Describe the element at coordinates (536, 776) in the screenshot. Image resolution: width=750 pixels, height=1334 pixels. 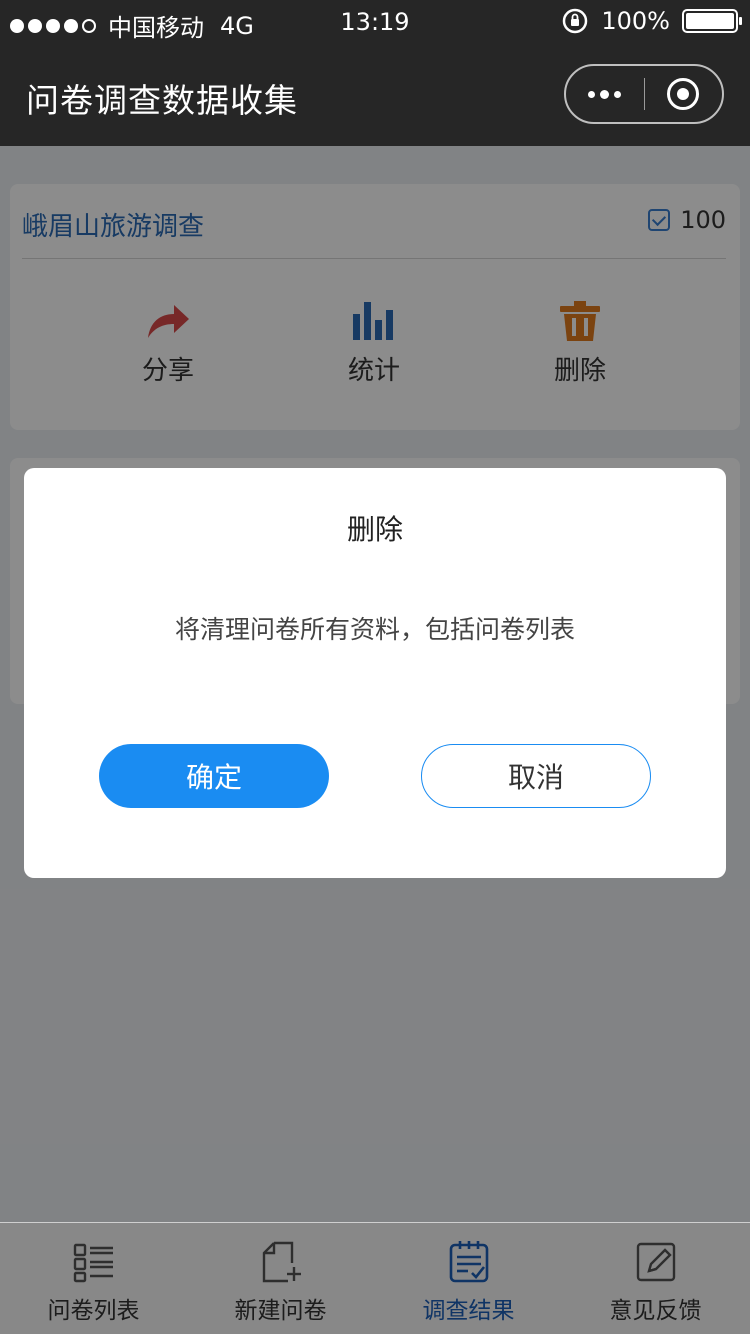
I see `cancel-button: 取消` at that location.